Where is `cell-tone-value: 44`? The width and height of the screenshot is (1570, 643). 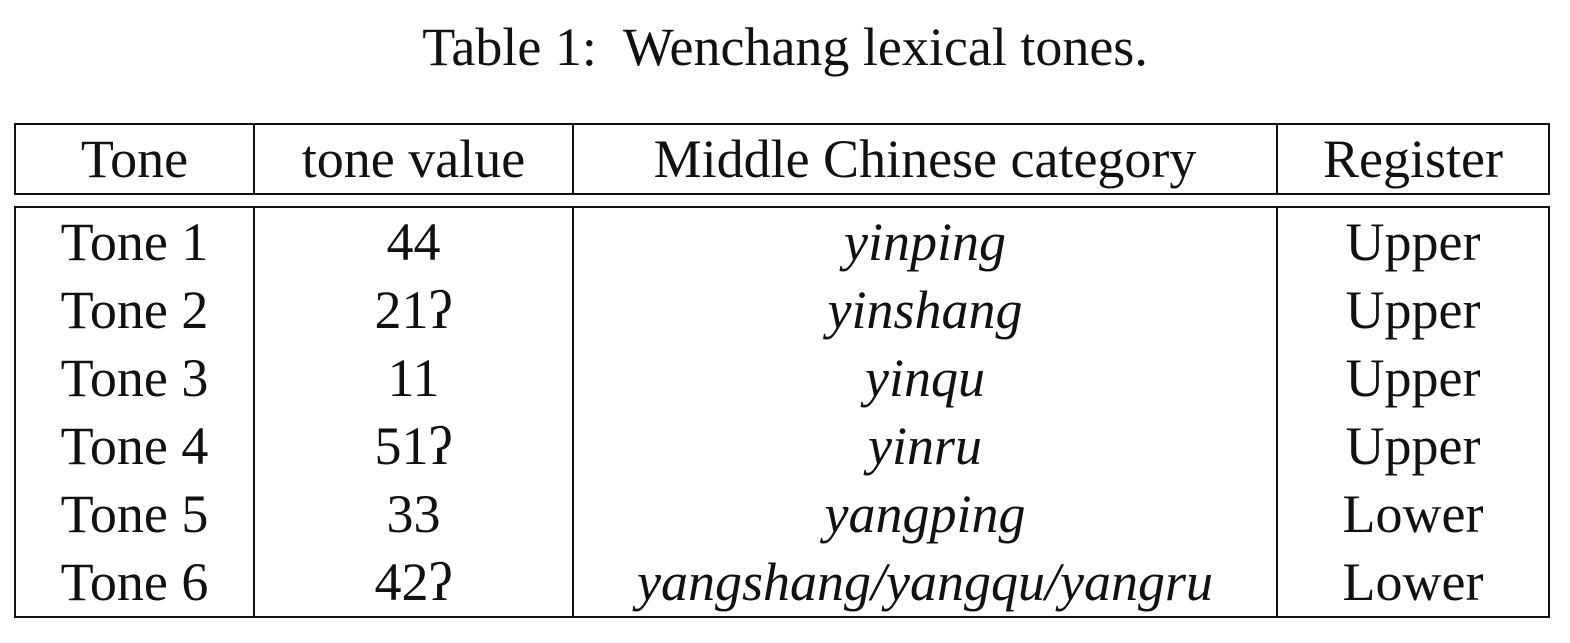 cell-tone-value: 44 is located at coordinates (413, 242).